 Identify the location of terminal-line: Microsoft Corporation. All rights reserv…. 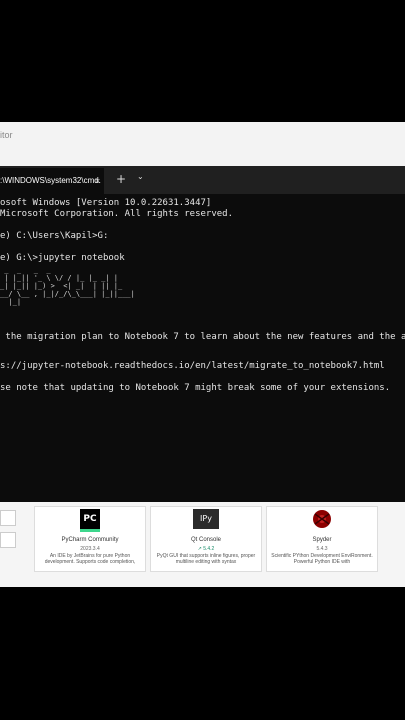
(116, 214).